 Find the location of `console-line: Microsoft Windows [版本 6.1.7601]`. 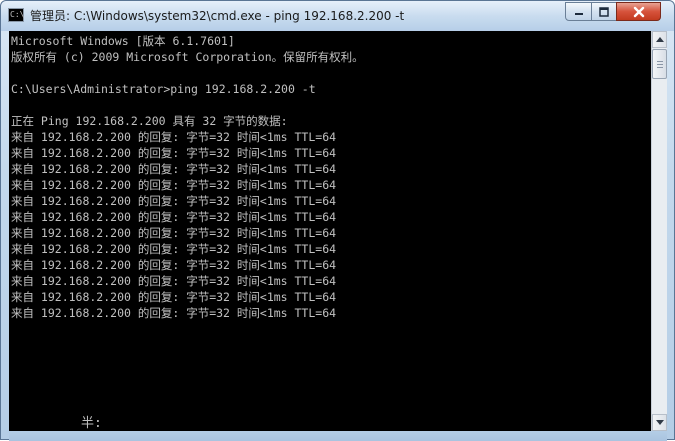

console-line: Microsoft Windows [版本 6.1.7601] is located at coordinates (123, 41).